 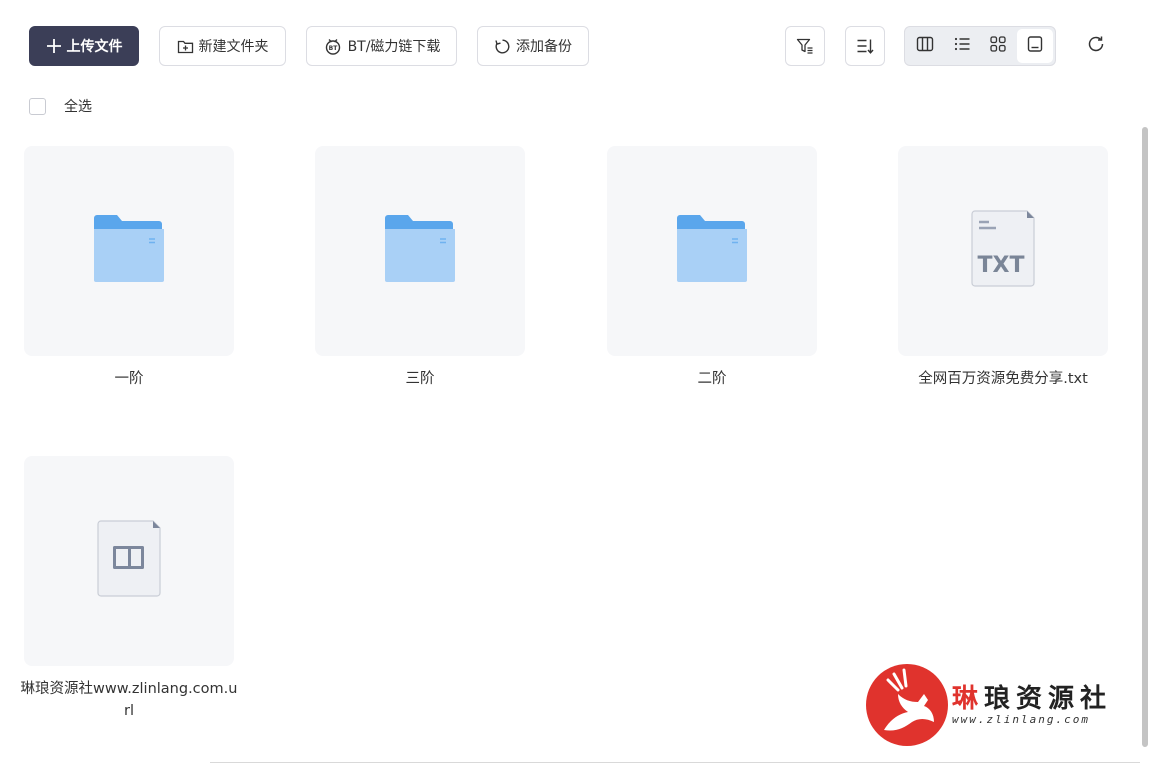 I want to click on watermark-logo: 琳琅资源社 www.zlinlang.com, so click(x=999, y=705).